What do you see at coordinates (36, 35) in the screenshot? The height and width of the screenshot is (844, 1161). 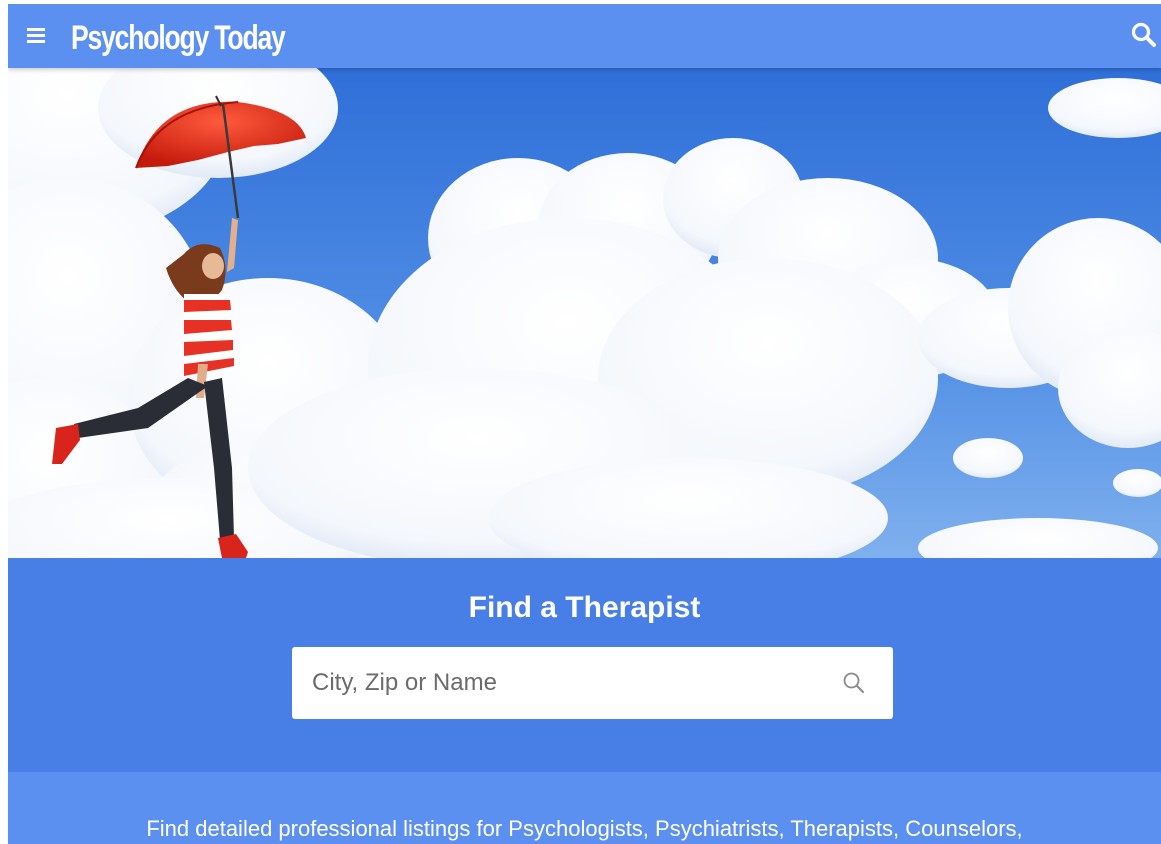 I see `hamburger-menu-icon` at bounding box center [36, 35].